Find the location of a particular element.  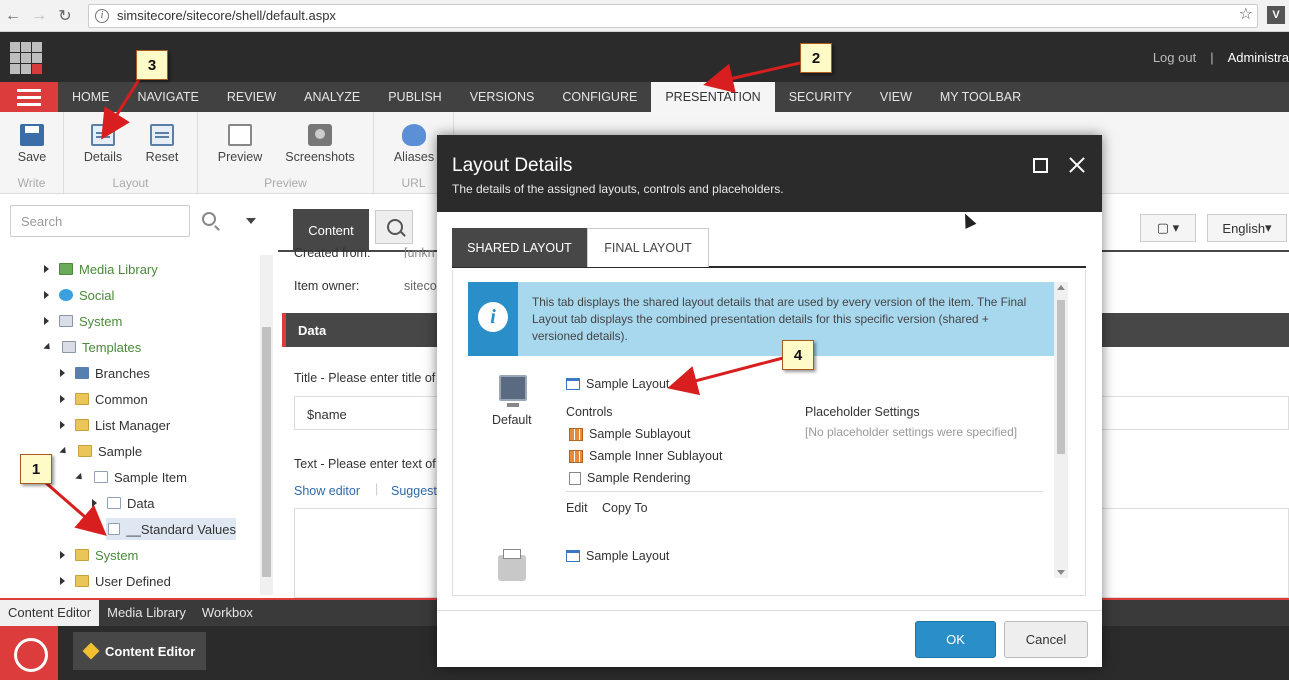

tree-item: Common is located at coordinates (104, 399).